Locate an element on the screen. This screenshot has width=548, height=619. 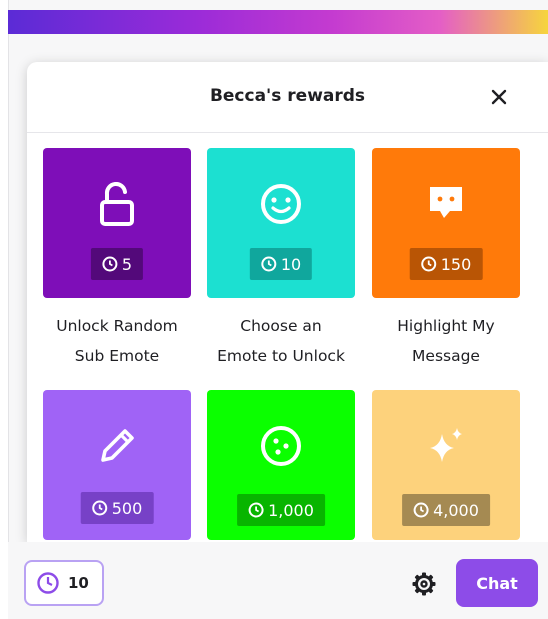
reward-cost-badge: 5 is located at coordinates (117, 264).